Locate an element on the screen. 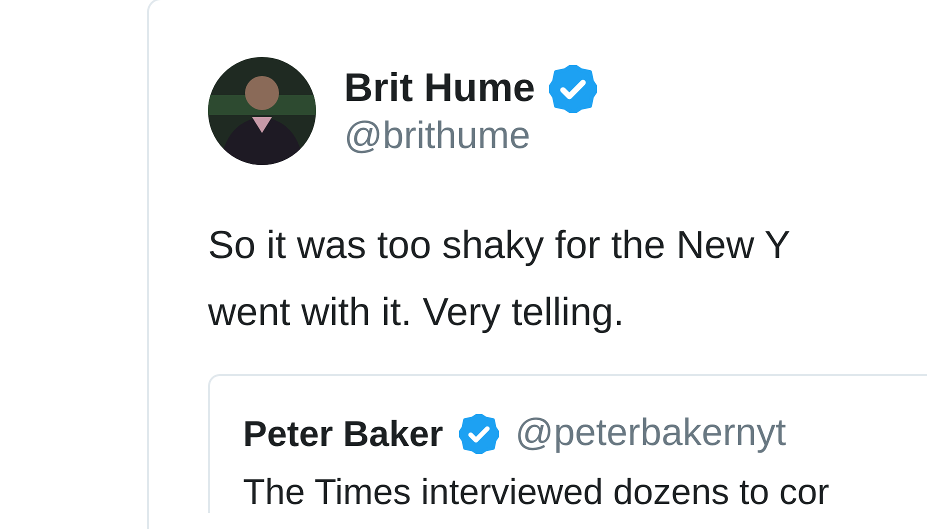 Image resolution: width=927 pixels, height=529 pixels. author-handle: @brithume is located at coordinates (471, 136).